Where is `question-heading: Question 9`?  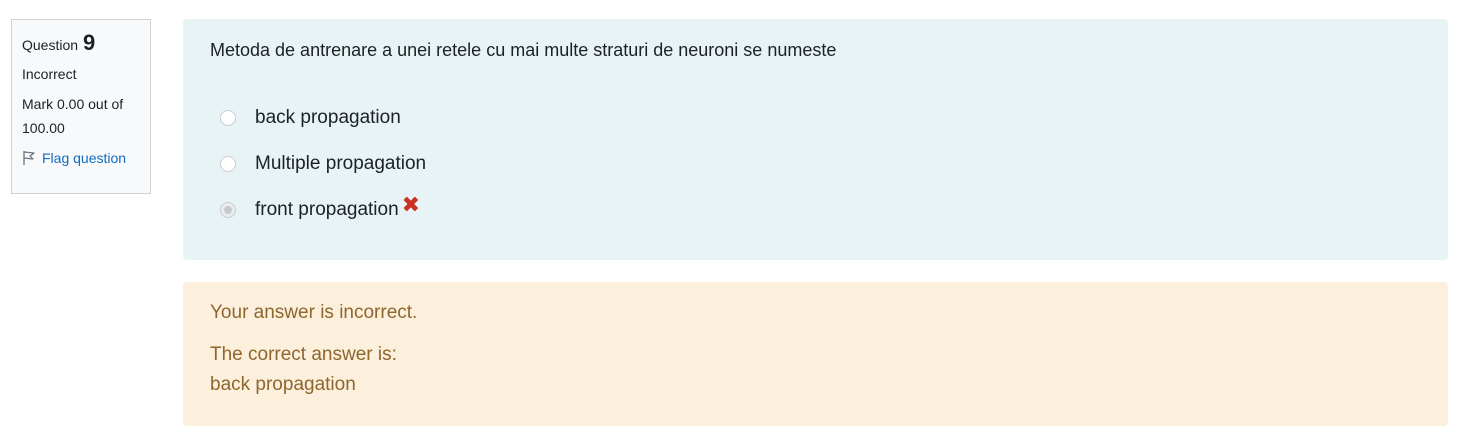 question-heading: Question 9 is located at coordinates (86, 45).